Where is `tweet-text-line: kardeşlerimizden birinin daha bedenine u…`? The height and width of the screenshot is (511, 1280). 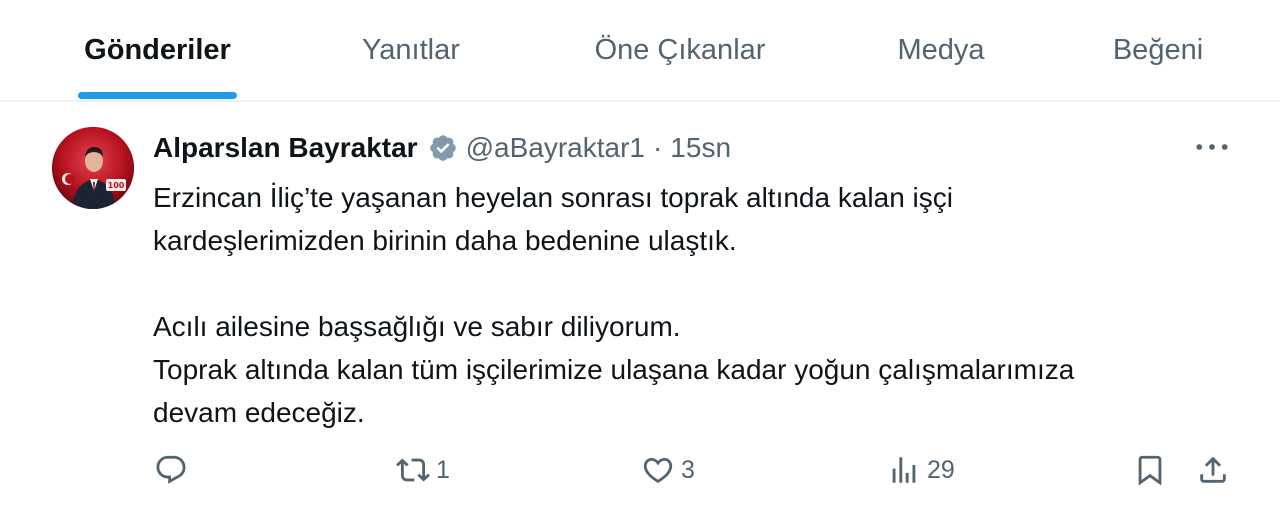
tweet-text-line: kardeşlerimizden birinin daha bedenine u… is located at coordinates (445, 240).